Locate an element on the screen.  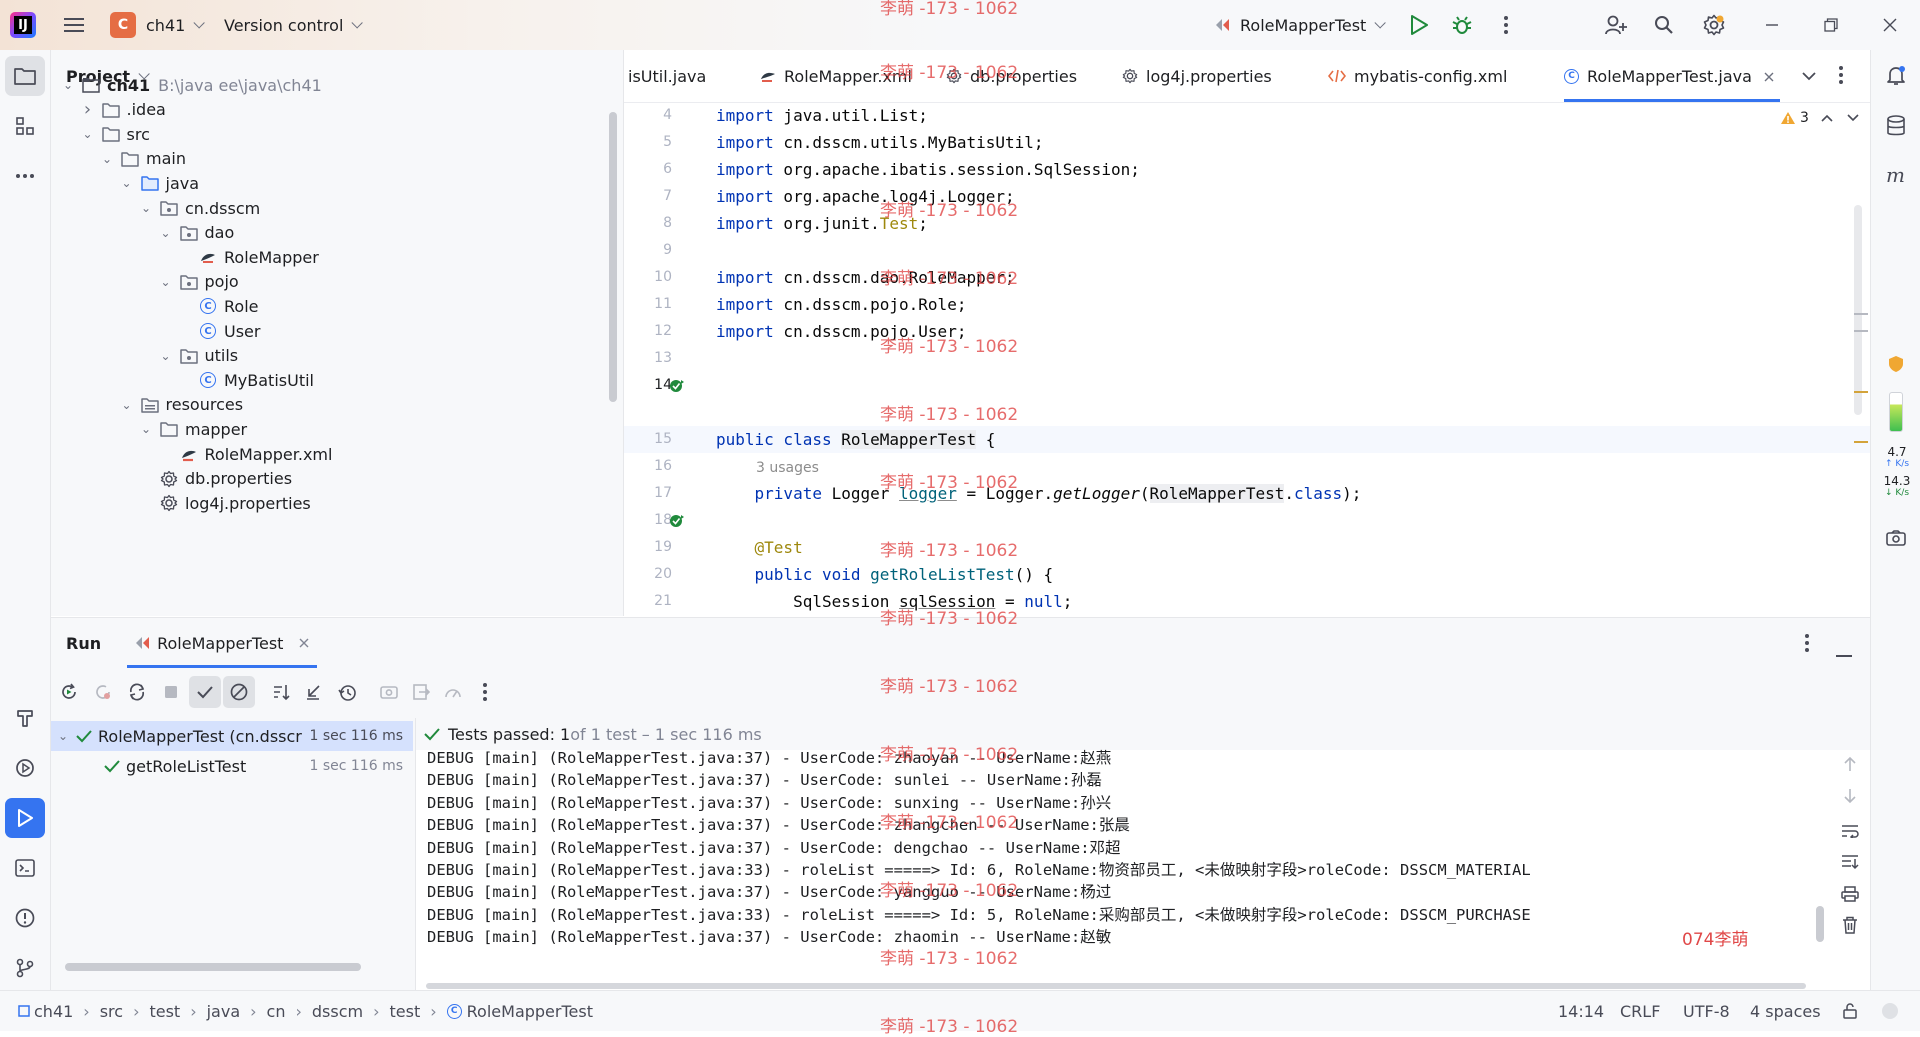
arrow-up-icon is located at coordinates (1850, 764).